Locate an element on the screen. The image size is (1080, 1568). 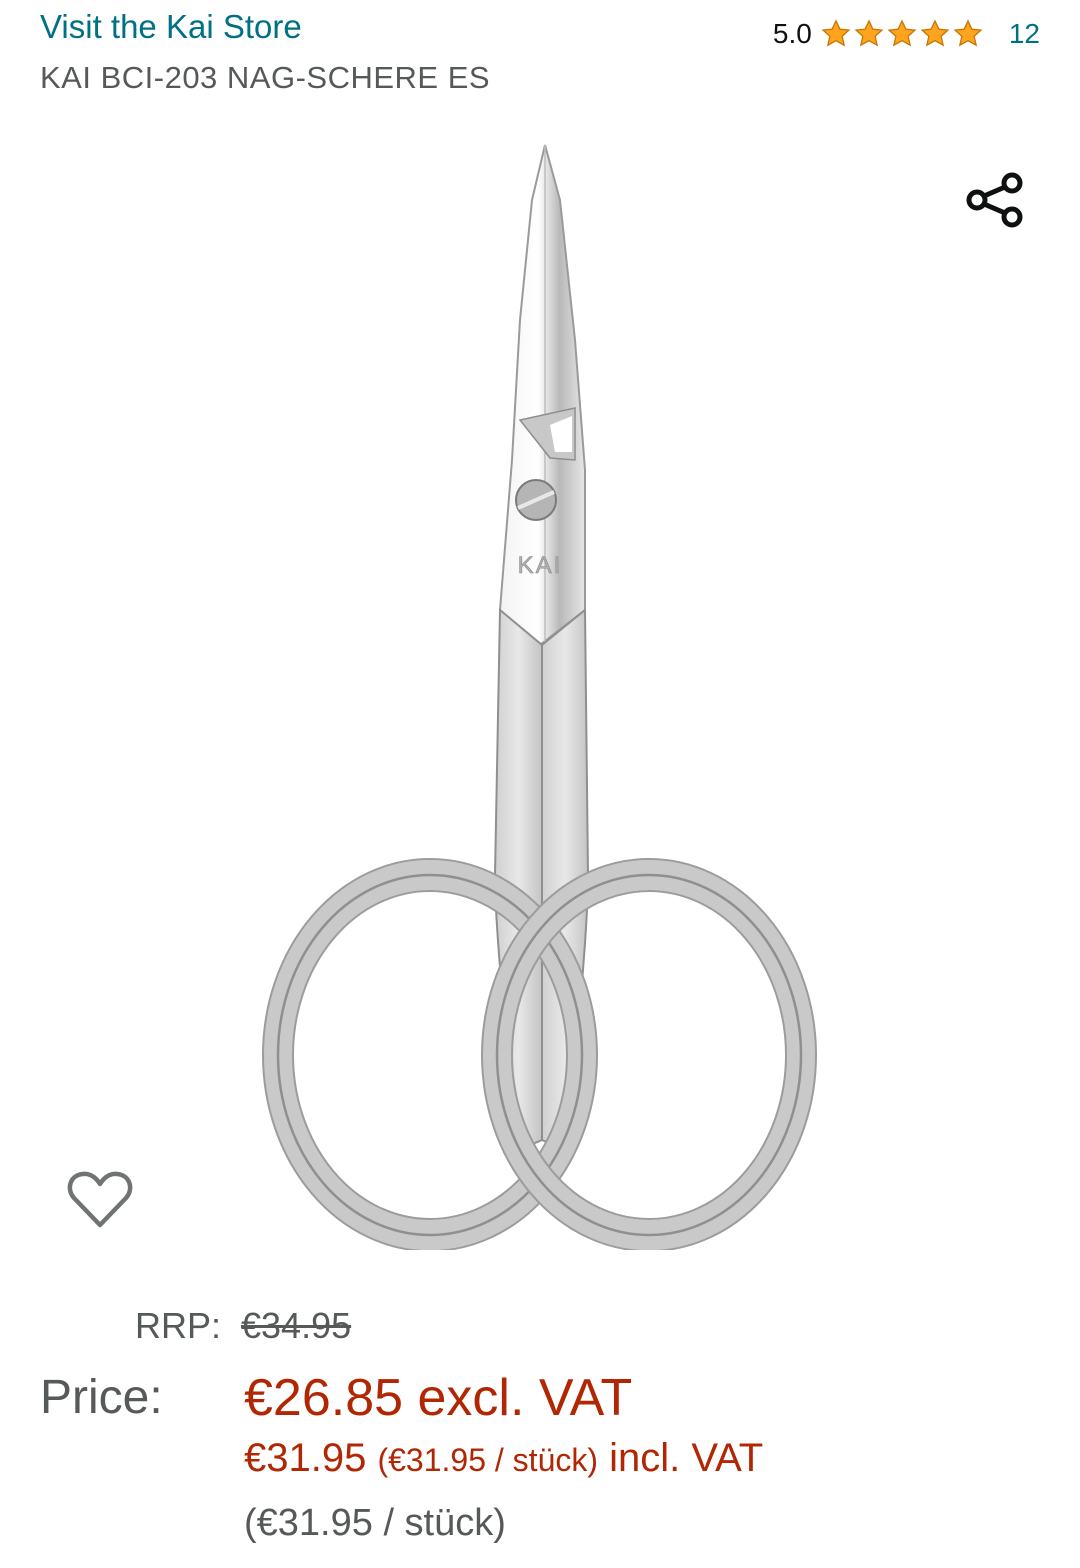
share-icon is located at coordinates (995, 200).